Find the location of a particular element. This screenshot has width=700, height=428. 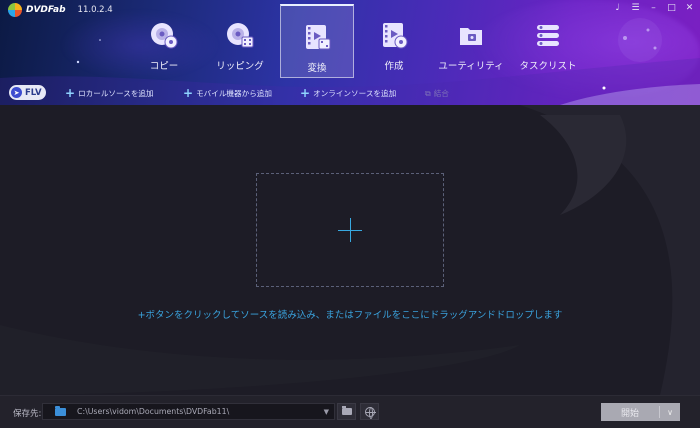

merge-button: ⧉ 結合 is located at coordinates (437, 93).